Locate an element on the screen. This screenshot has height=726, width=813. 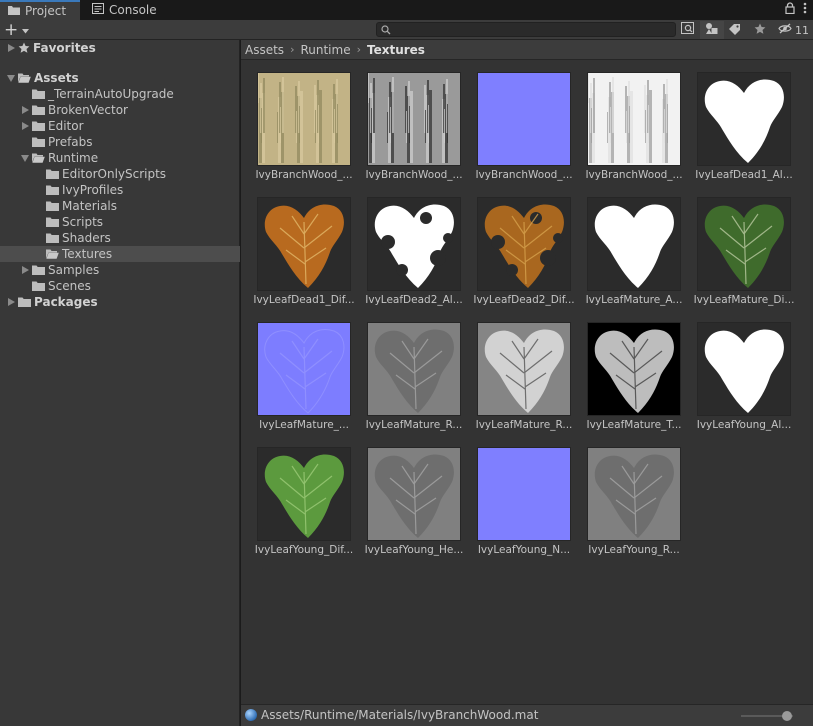
tree-item-assets: Assets is located at coordinates (120, 78).